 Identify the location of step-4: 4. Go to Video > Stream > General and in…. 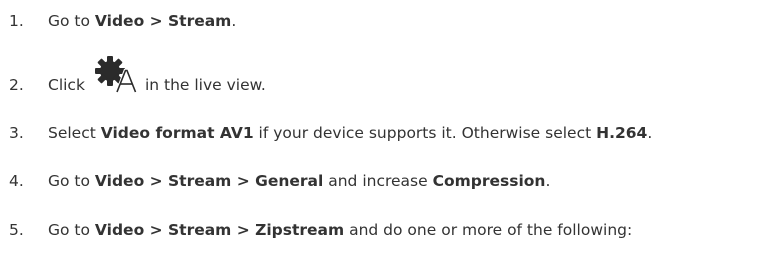
(384, 181).